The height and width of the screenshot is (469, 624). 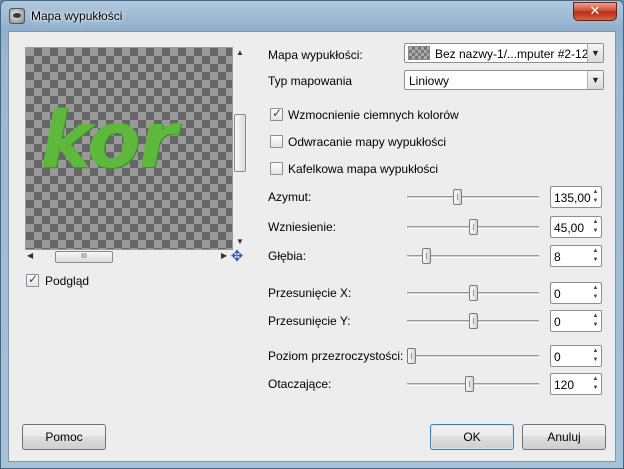 What do you see at coordinates (473, 356) in the screenshot?
I see `waterlevel-slider-track` at bounding box center [473, 356].